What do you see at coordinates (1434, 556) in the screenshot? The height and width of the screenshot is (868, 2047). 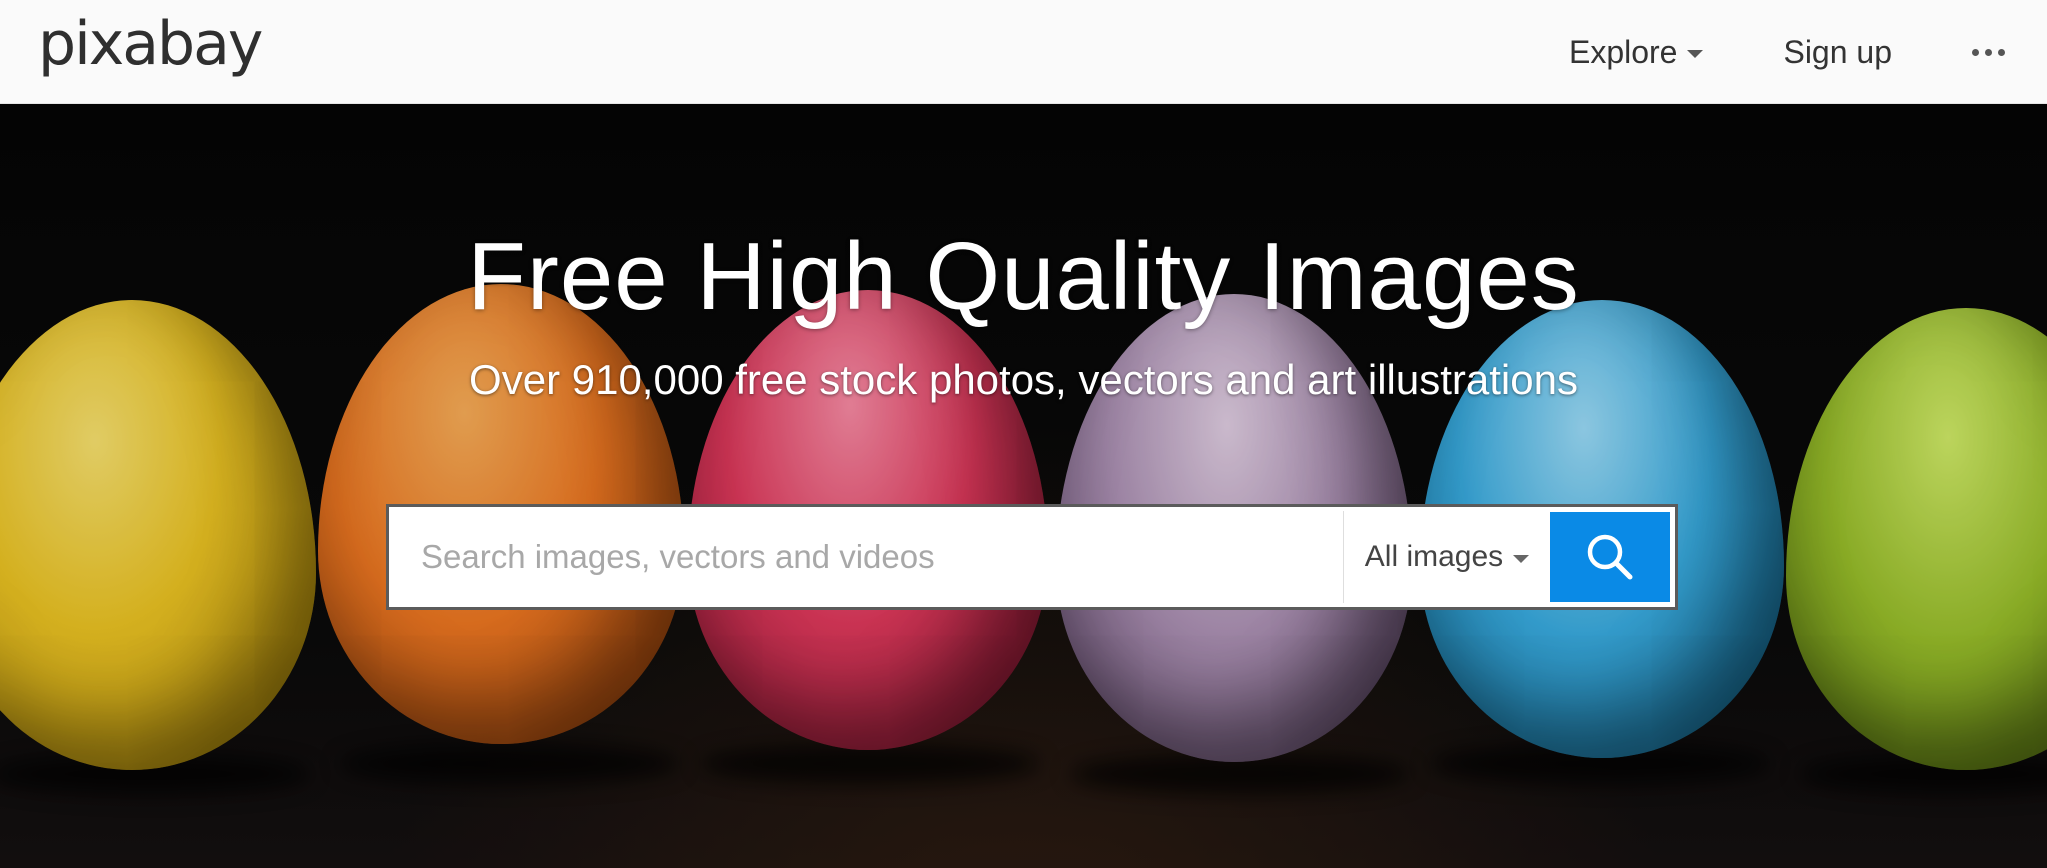 I see `media-type-label: All images` at bounding box center [1434, 556].